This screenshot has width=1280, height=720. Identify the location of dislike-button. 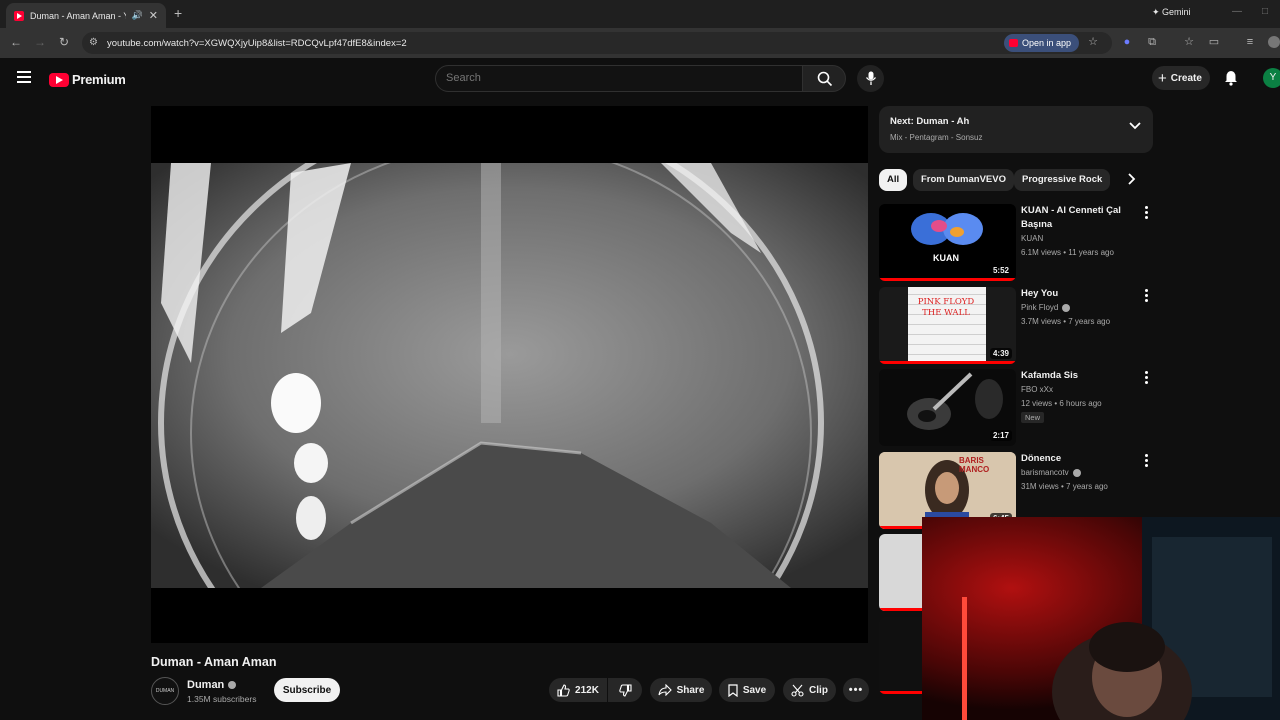
(625, 690).